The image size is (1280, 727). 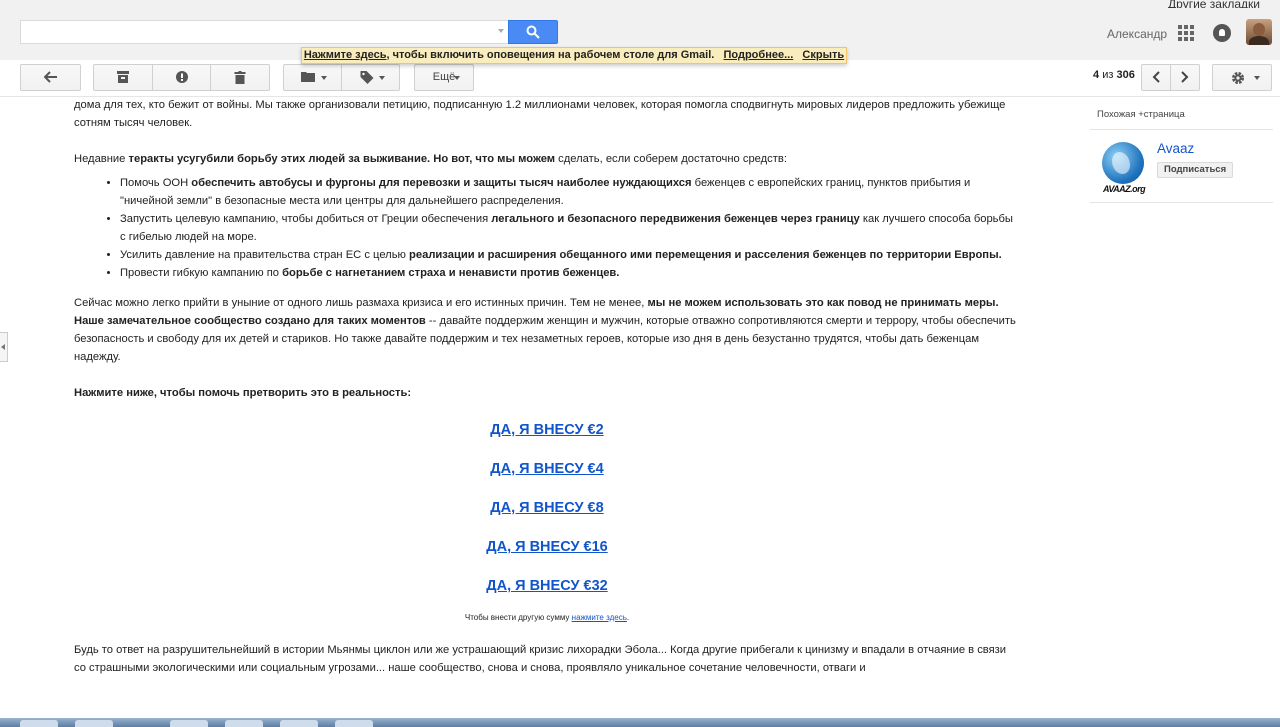 I want to click on newer-button, so click(x=1156, y=77).